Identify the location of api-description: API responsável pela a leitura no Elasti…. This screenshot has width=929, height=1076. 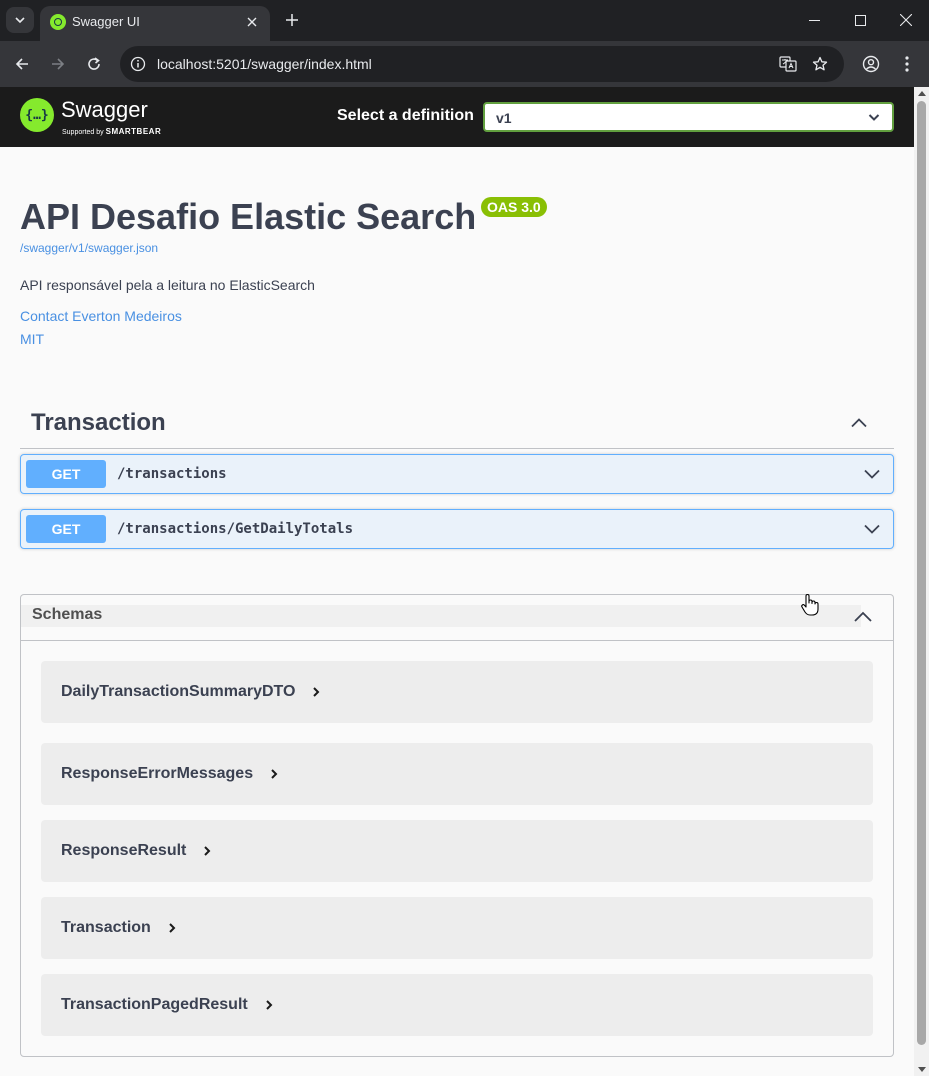
(167, 285).